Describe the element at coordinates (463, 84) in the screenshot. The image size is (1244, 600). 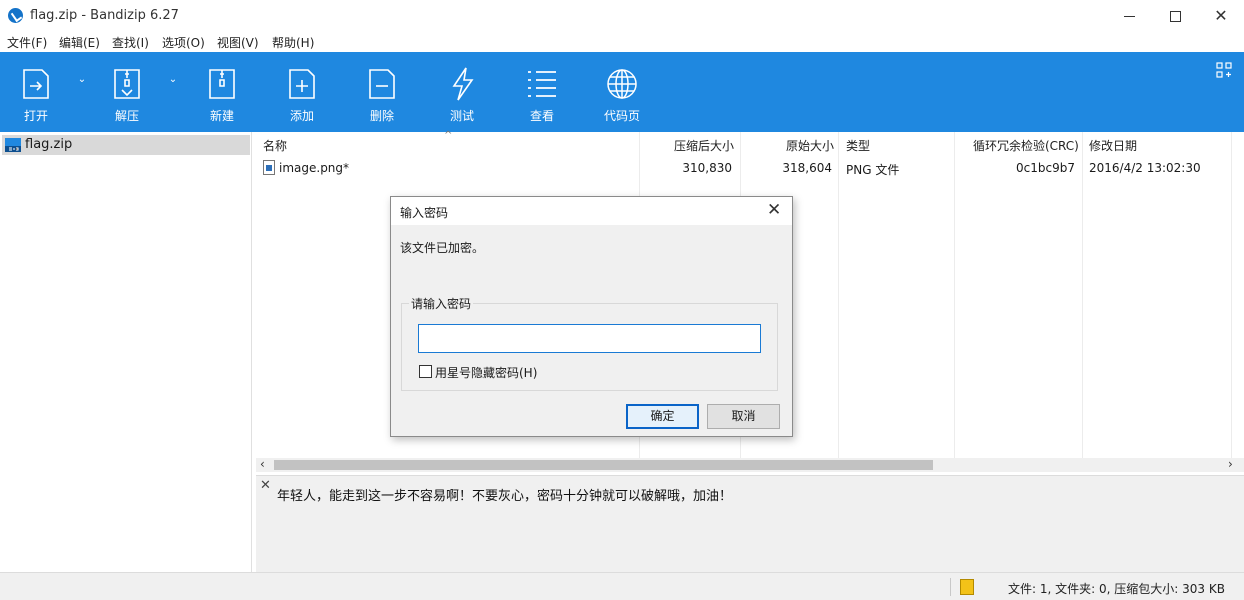
I see `lightning-icon` at that location.